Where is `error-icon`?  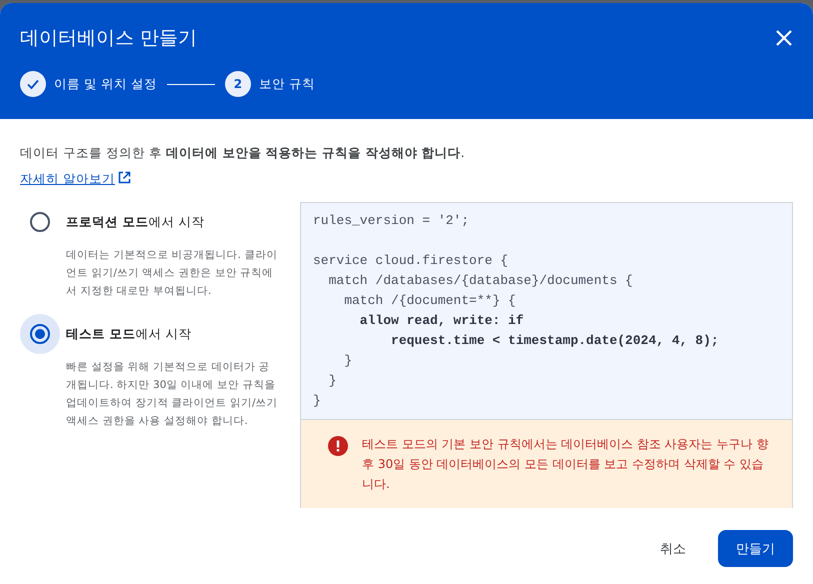
error-icon is located at coordinates (338, 446).